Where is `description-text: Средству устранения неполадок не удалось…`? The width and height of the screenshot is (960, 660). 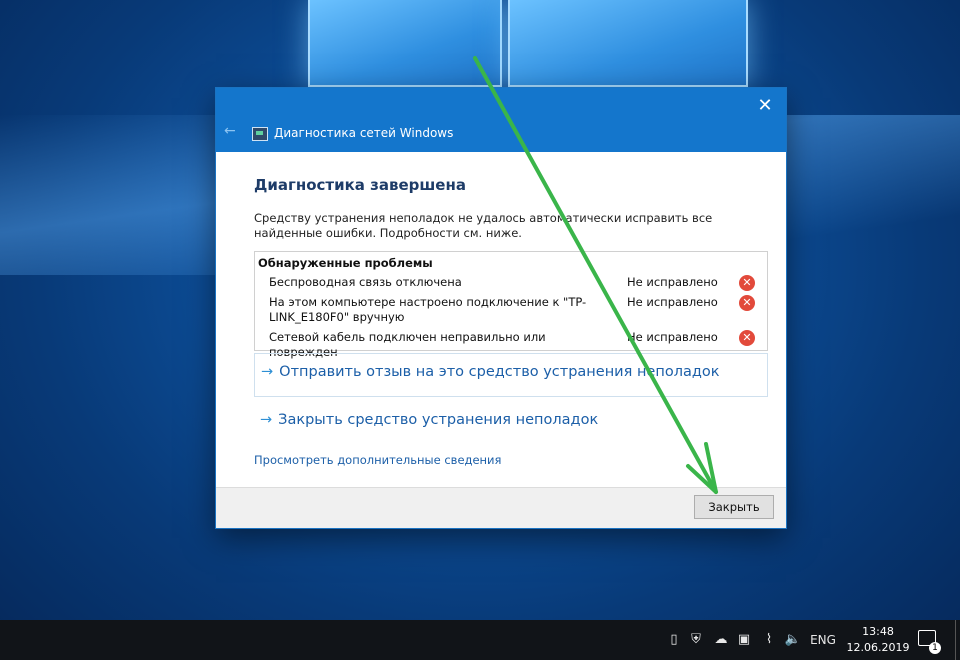 description-text: Средству устранения неполадок не удалось… is located at coordinates (483, 225).